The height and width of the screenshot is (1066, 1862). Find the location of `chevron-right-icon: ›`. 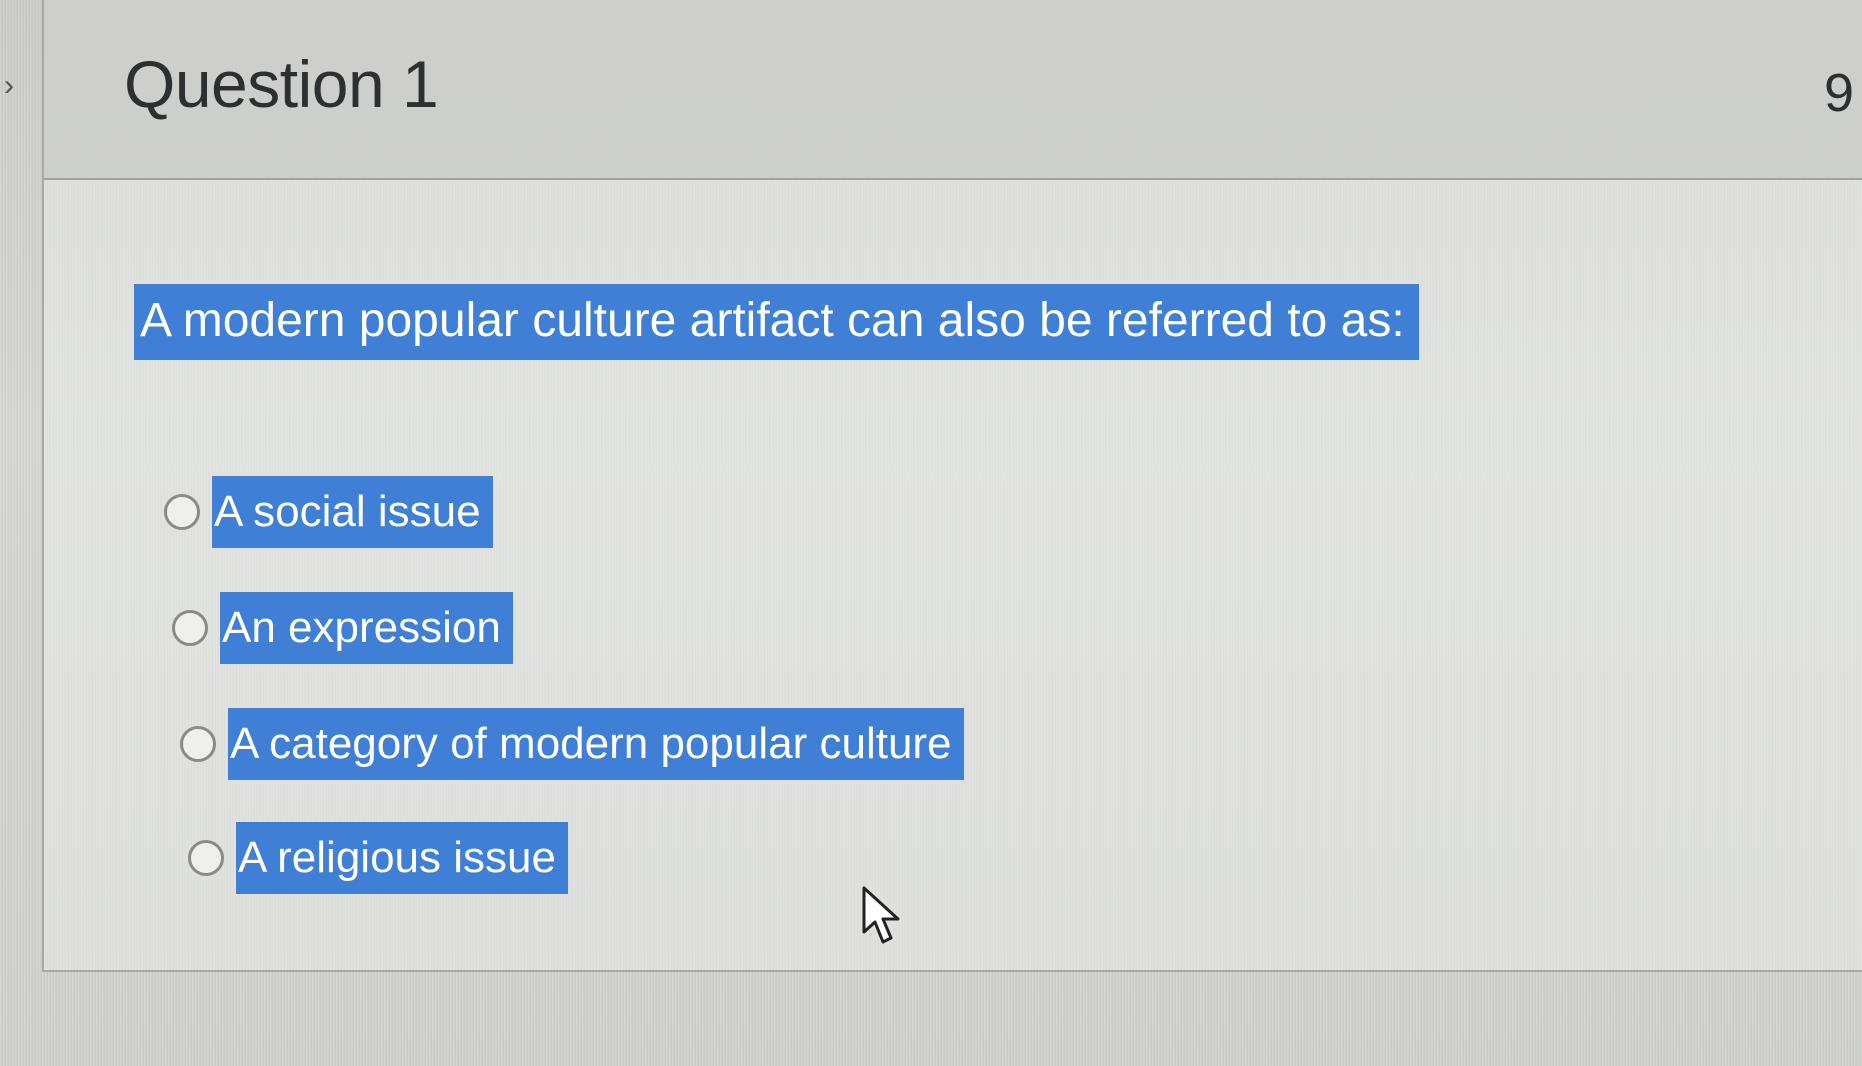

chevron-right-icon: › is located at coordinates (14, 86).